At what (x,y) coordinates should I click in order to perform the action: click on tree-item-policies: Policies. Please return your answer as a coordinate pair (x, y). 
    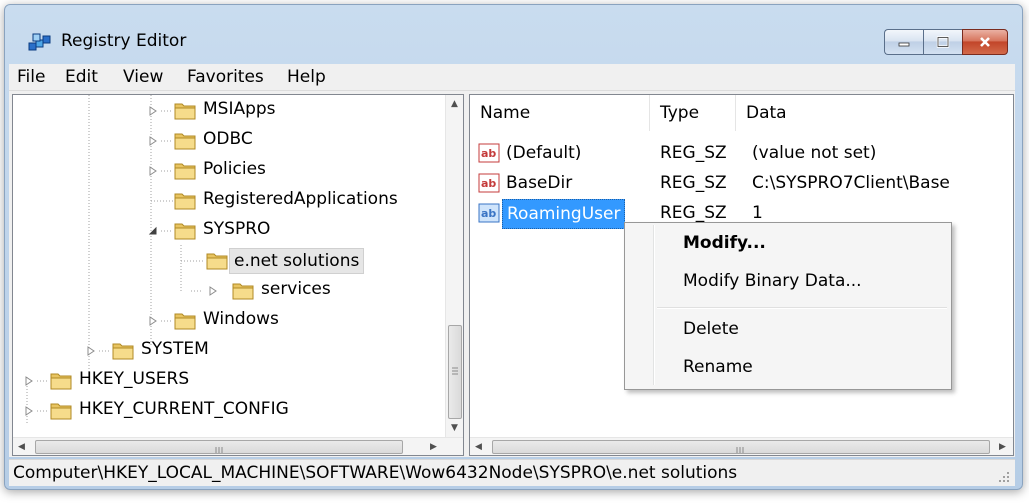
    Looking at the image, I should click on (223, 171).